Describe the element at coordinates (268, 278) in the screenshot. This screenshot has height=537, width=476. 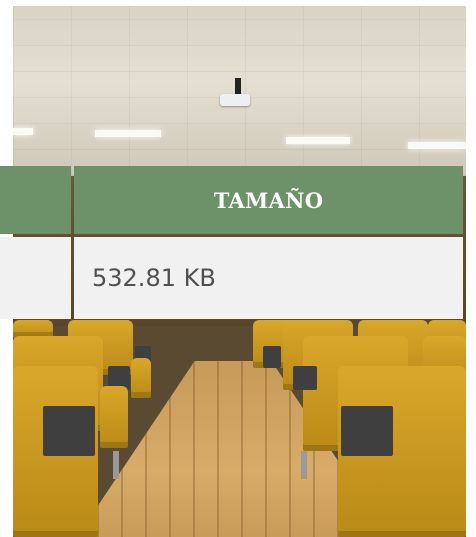
I see `file-size-value: 532.81 KB` at that location.